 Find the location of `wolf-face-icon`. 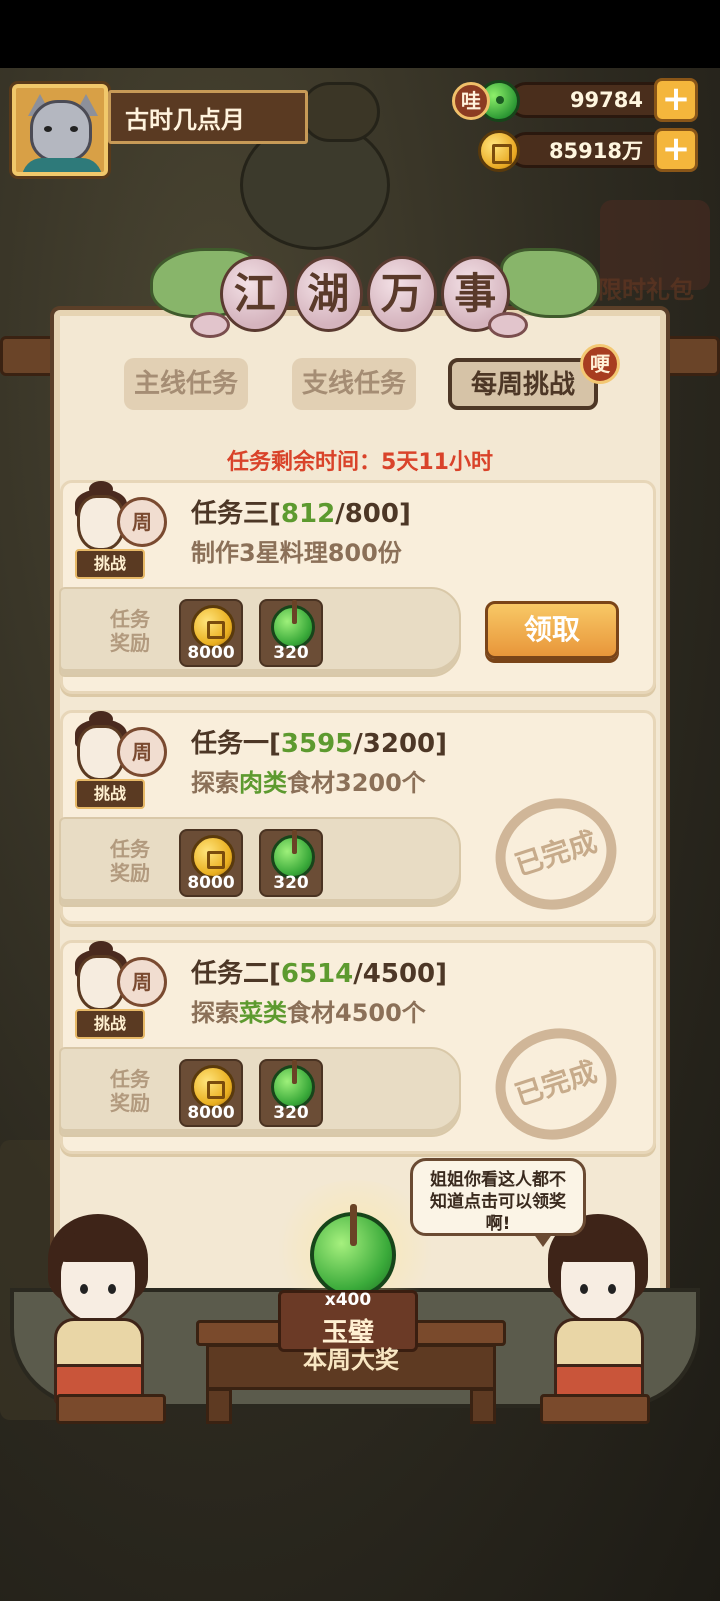

wolf-face-icon is located at coordinates (61, 131).